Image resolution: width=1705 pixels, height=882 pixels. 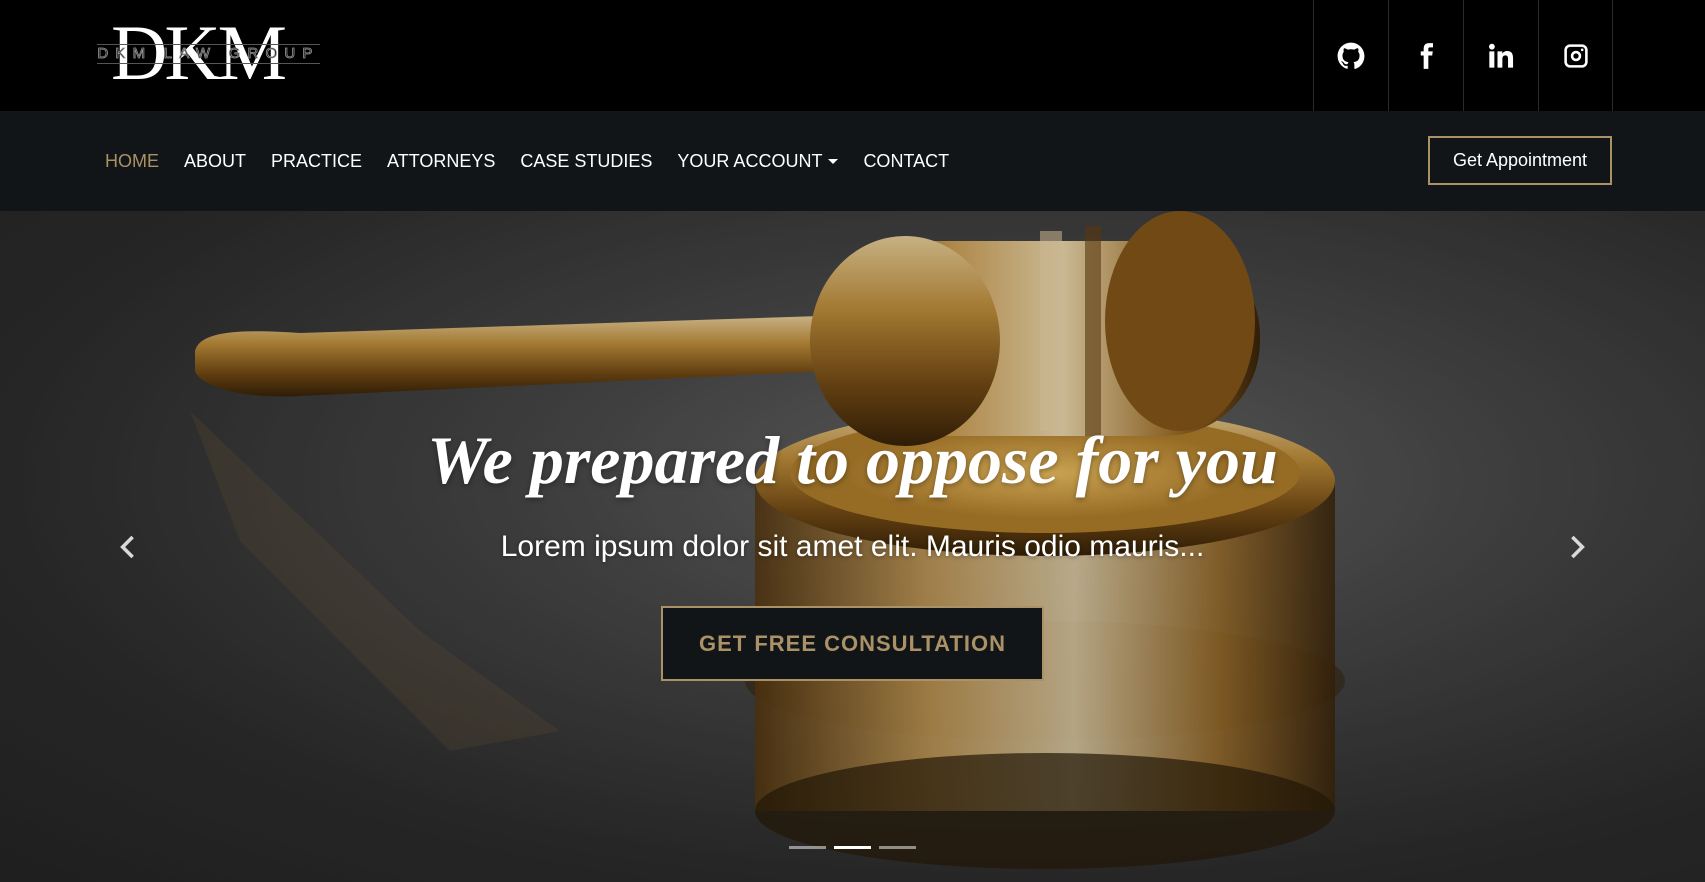 I want to click on nav-item-contact: CONTACT, so click(x=906, y=161).